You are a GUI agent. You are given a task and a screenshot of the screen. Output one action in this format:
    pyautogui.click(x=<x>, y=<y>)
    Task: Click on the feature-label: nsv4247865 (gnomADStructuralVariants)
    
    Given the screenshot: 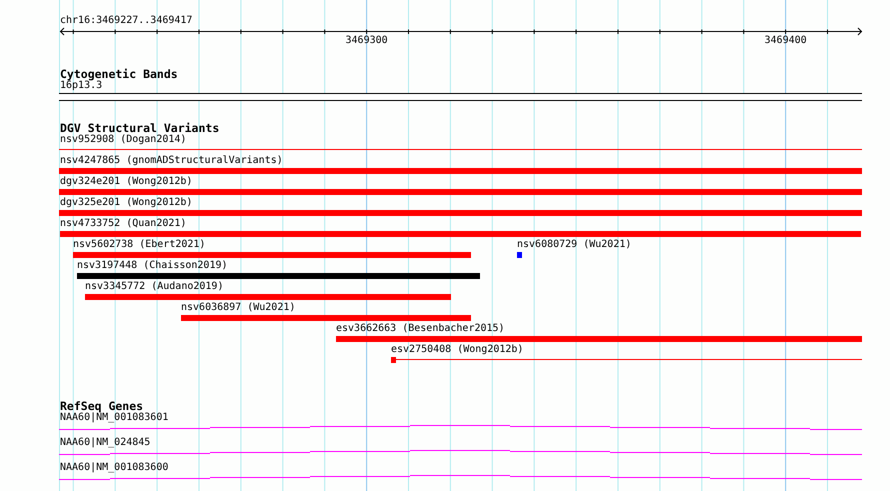 What is the action you would take?
    pyautogui.click(x=171, y=161)
    